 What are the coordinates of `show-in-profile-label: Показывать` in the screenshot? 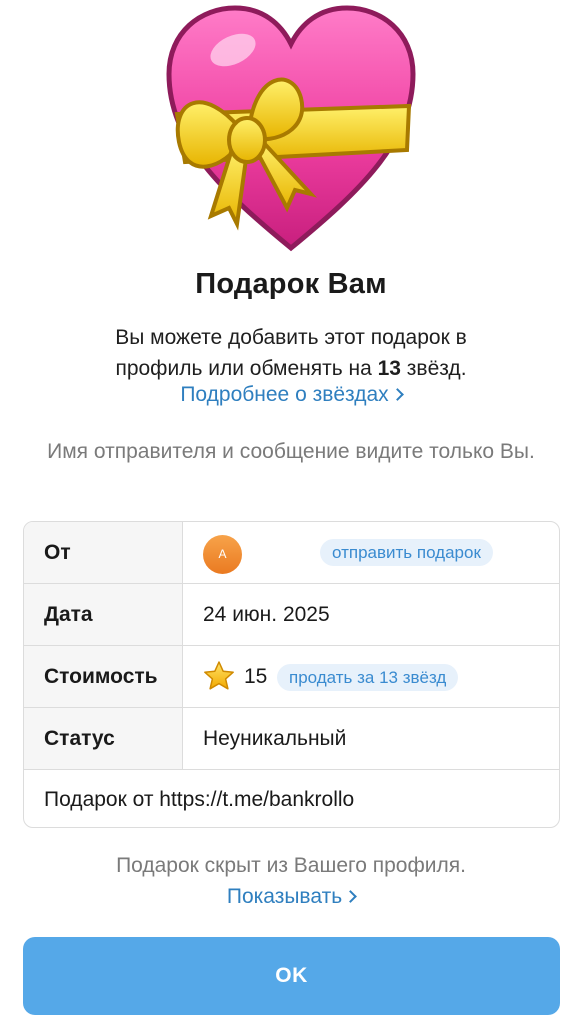 It's located at (284, 896).